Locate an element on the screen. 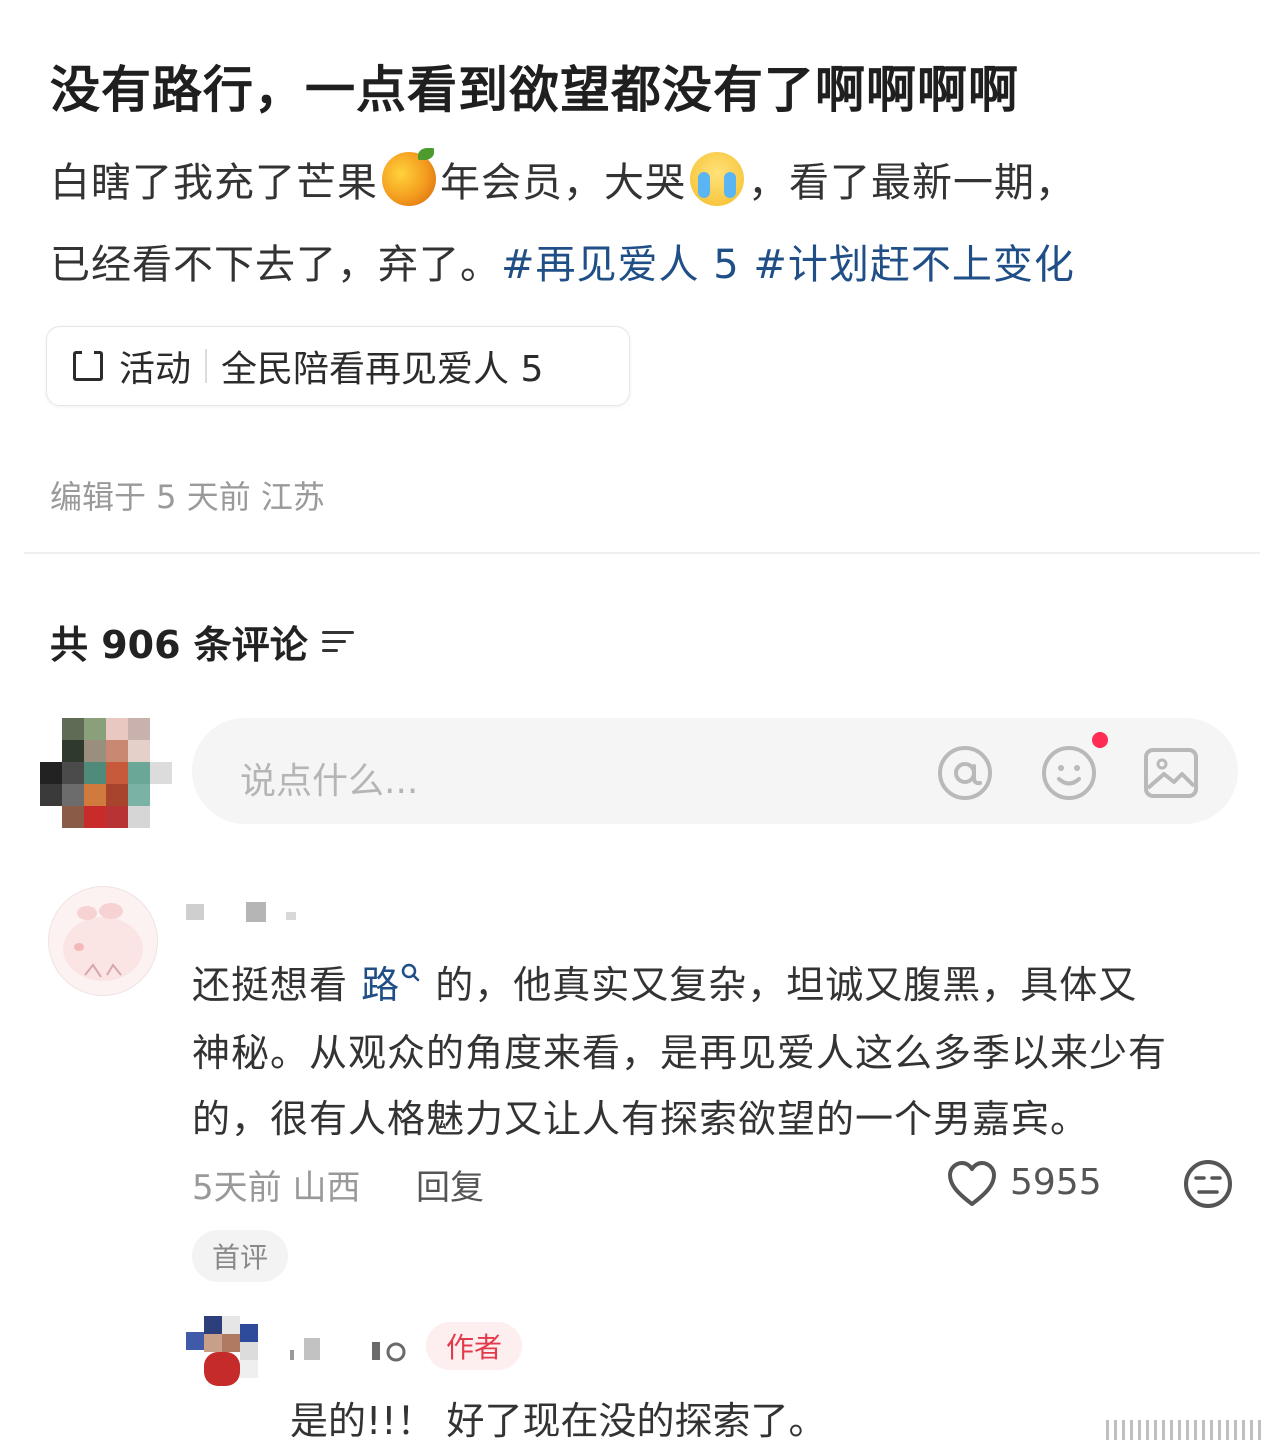 Image resolution: width=1284 pixels, height=1455 pixels. mango-emoji-icon is located at coordinates (409, 177).